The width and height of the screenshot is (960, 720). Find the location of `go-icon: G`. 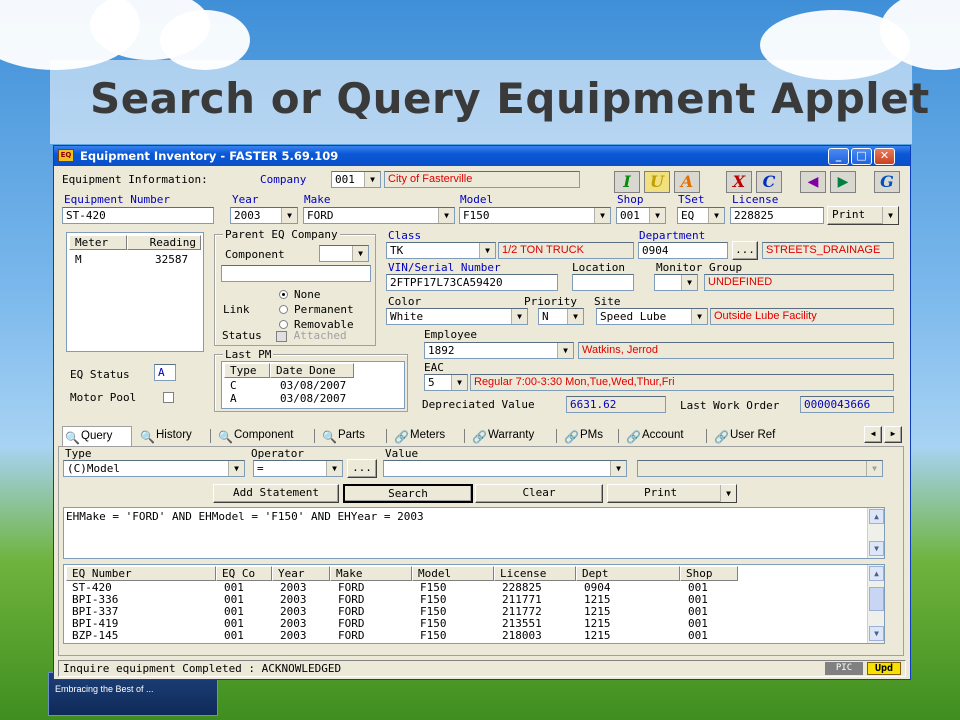

go-icon: G is located at coordinates (887, 182).